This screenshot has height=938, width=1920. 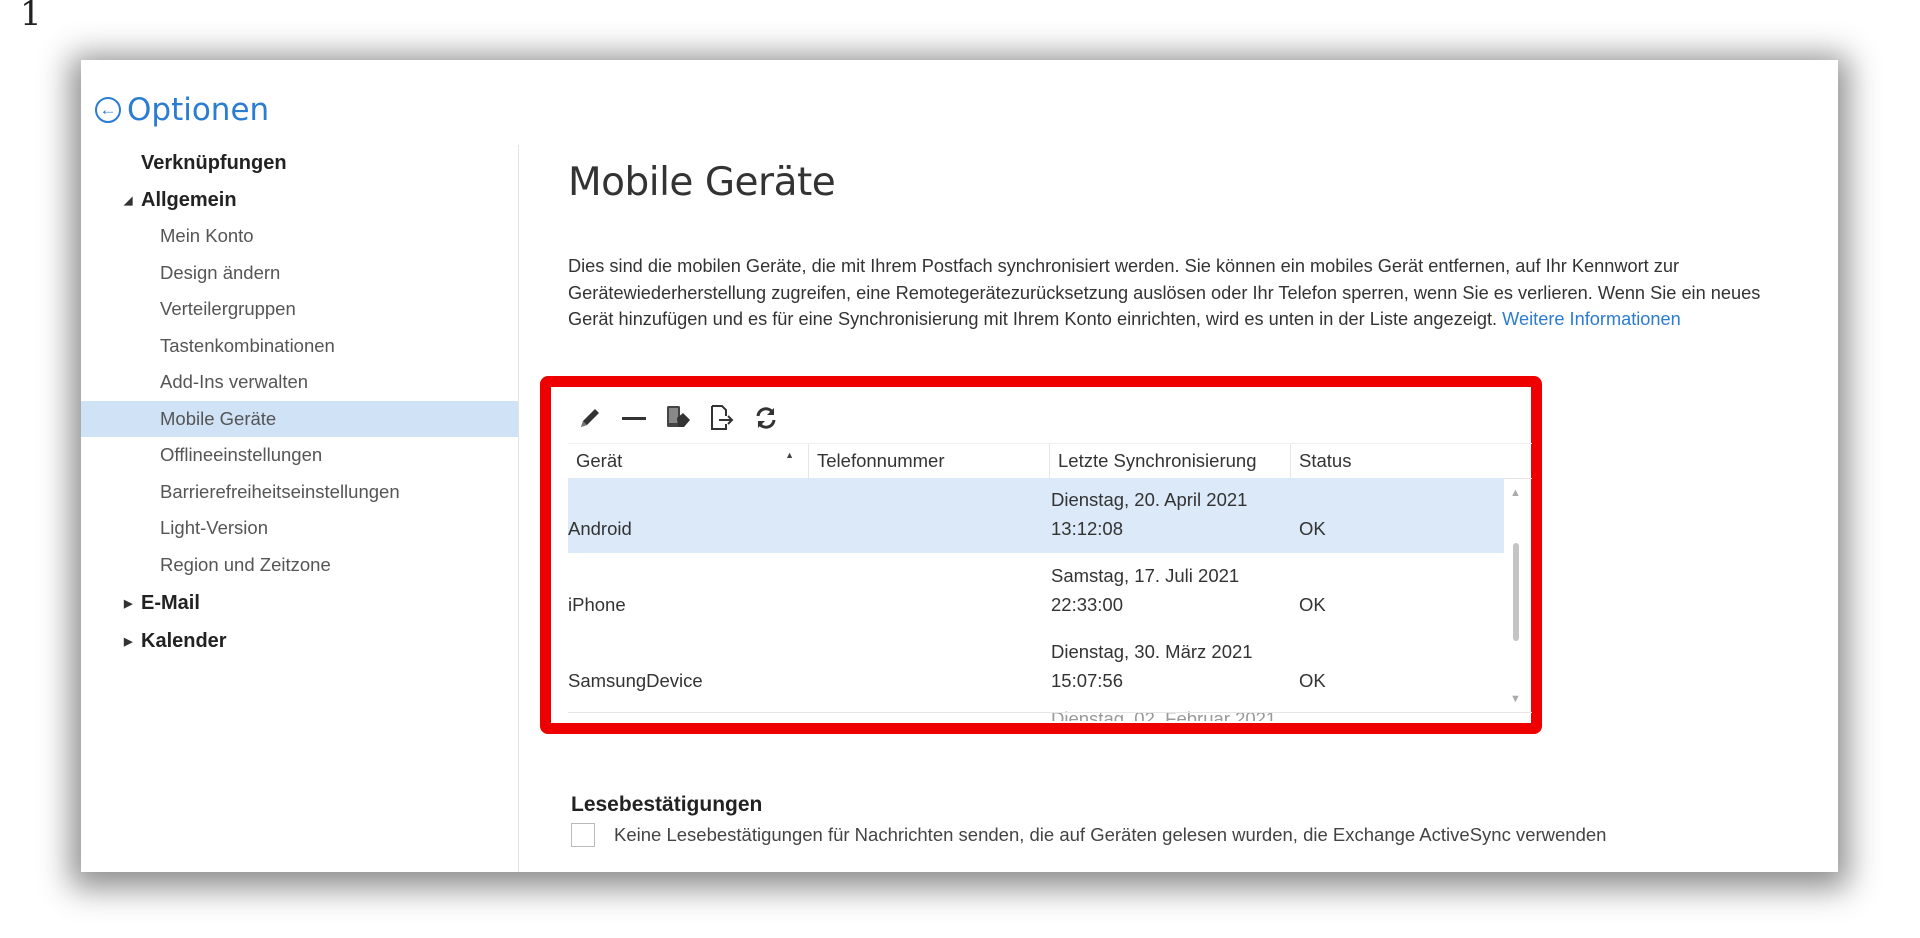 What do you see at coordinates (599, 460) in the screenshot?
I see `column-label: Gerät` at bounding box center [599, 460].